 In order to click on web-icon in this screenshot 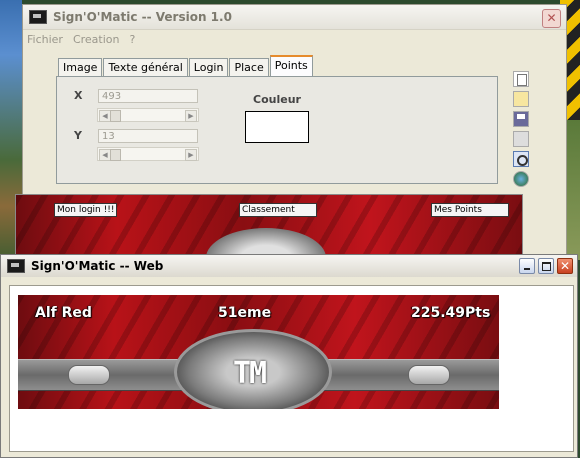, I will do `click(521, 179)`.